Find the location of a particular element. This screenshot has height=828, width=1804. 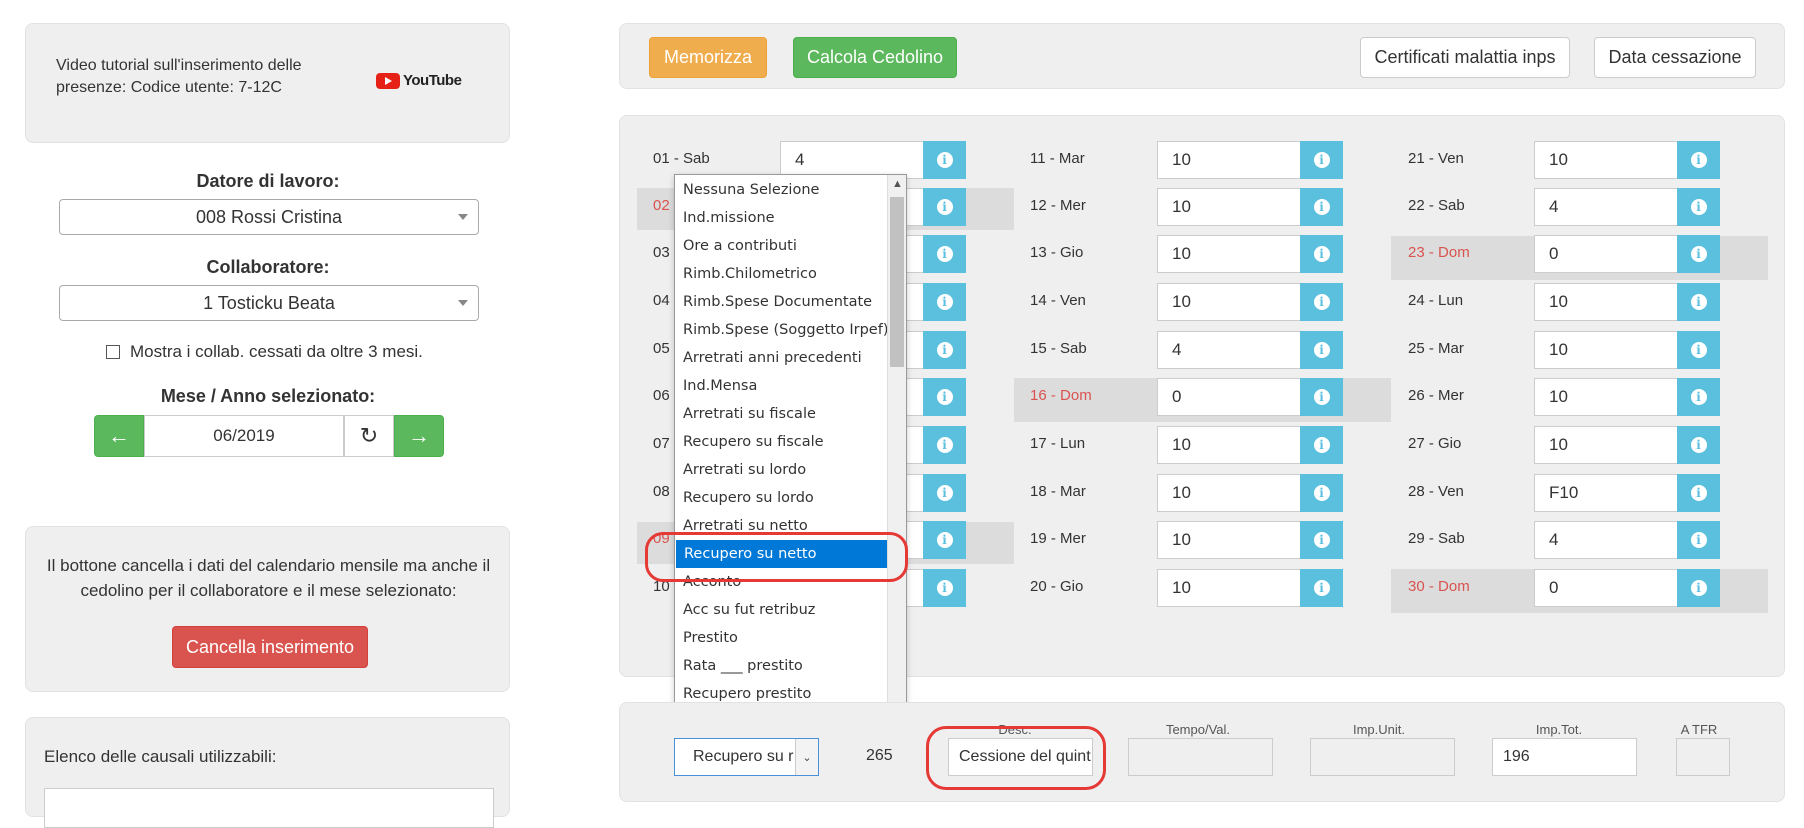

refresh-button: ↻ is located at coordinates (369, 436).